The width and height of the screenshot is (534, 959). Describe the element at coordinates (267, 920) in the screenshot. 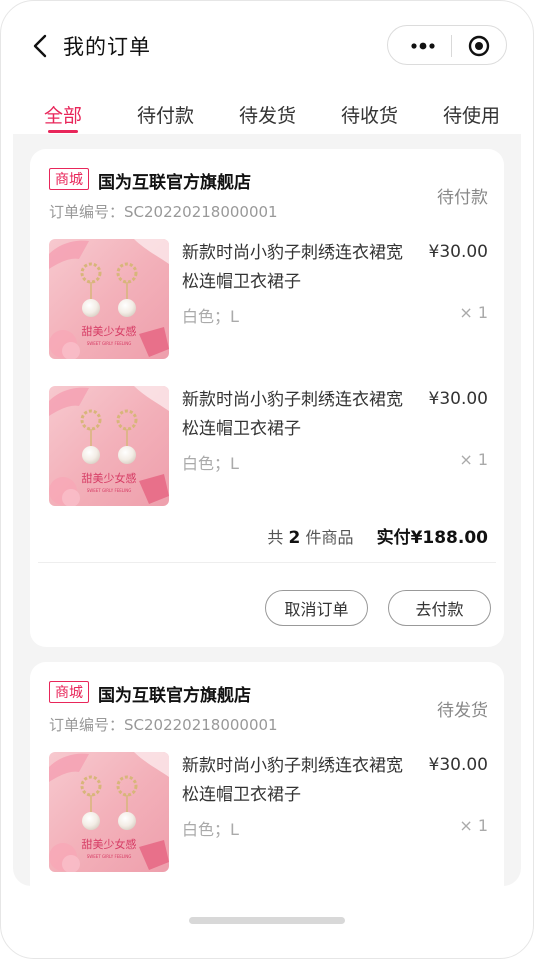

I see `home-indicator` at that location.